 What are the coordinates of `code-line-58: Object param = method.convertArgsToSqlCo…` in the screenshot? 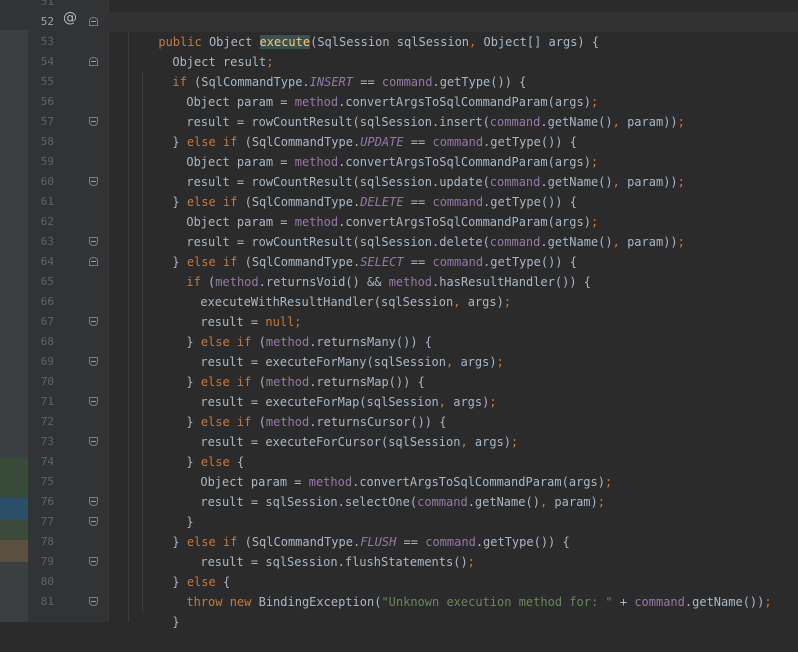 It's located at (370, 150).